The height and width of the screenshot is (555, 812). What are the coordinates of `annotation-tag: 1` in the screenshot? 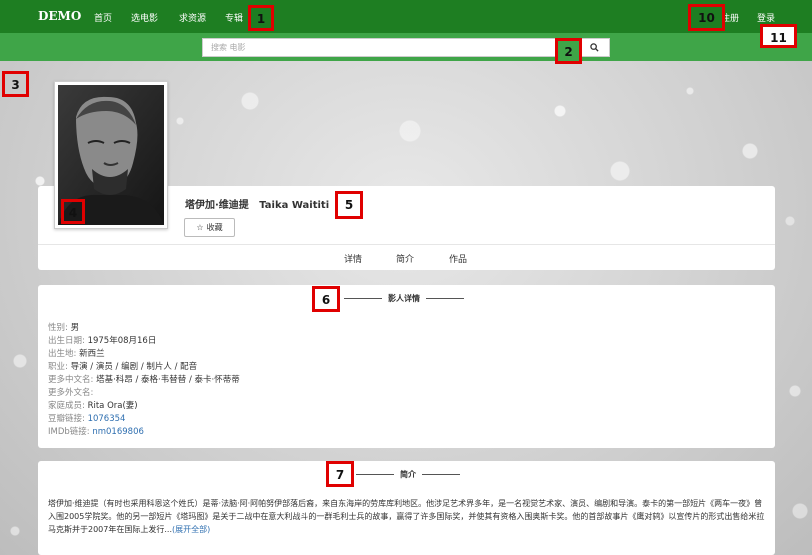 It's located at (261, 18).